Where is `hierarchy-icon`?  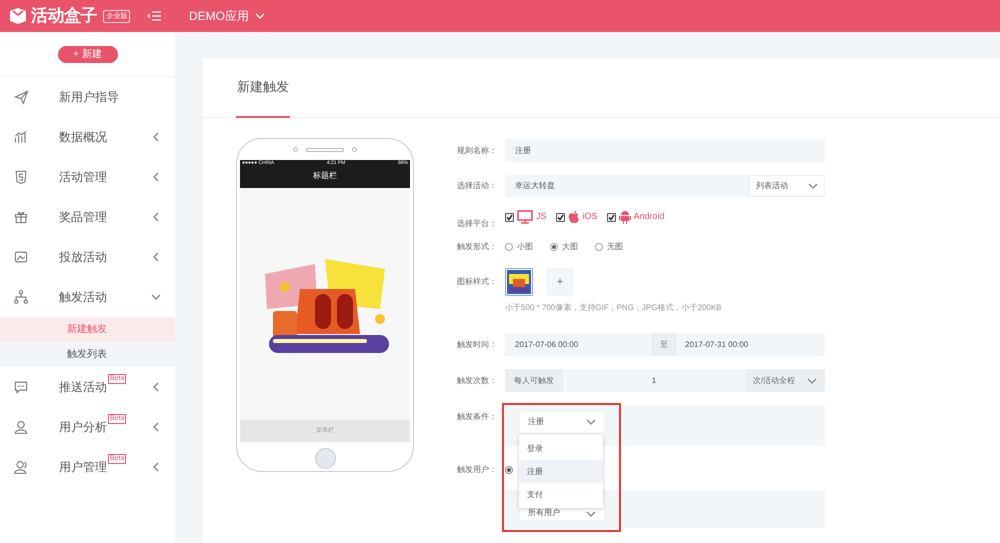 hierarchy-icon is located at coordinates (21, 297).